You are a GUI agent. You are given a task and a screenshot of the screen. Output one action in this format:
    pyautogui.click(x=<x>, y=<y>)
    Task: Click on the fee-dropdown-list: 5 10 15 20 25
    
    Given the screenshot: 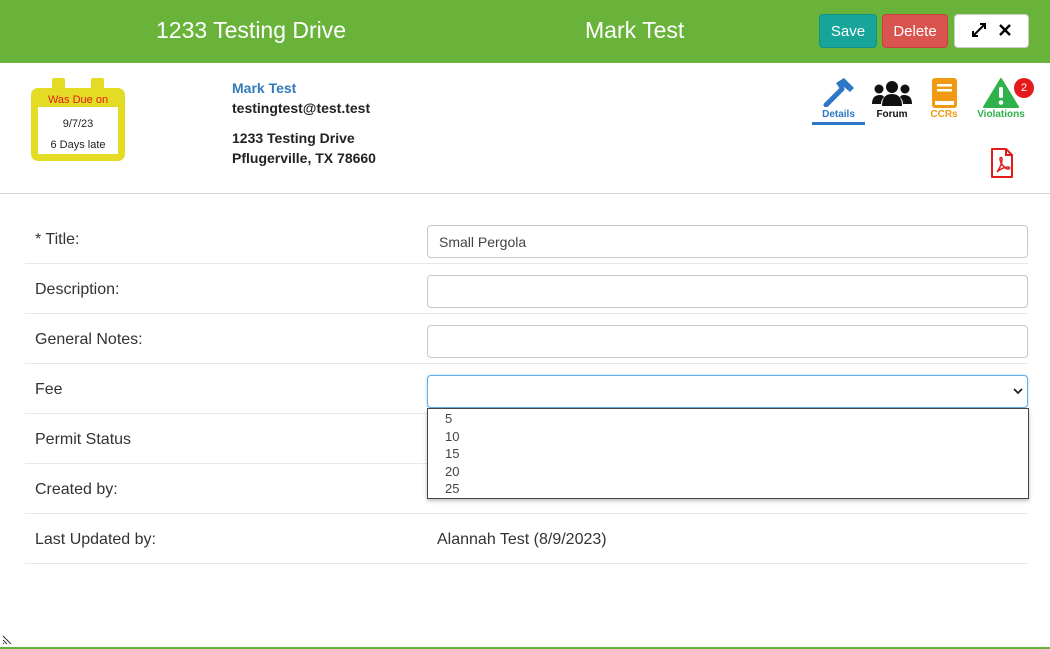 What is the action you would take?
    pyautogui.click(x=728, y=453)
    